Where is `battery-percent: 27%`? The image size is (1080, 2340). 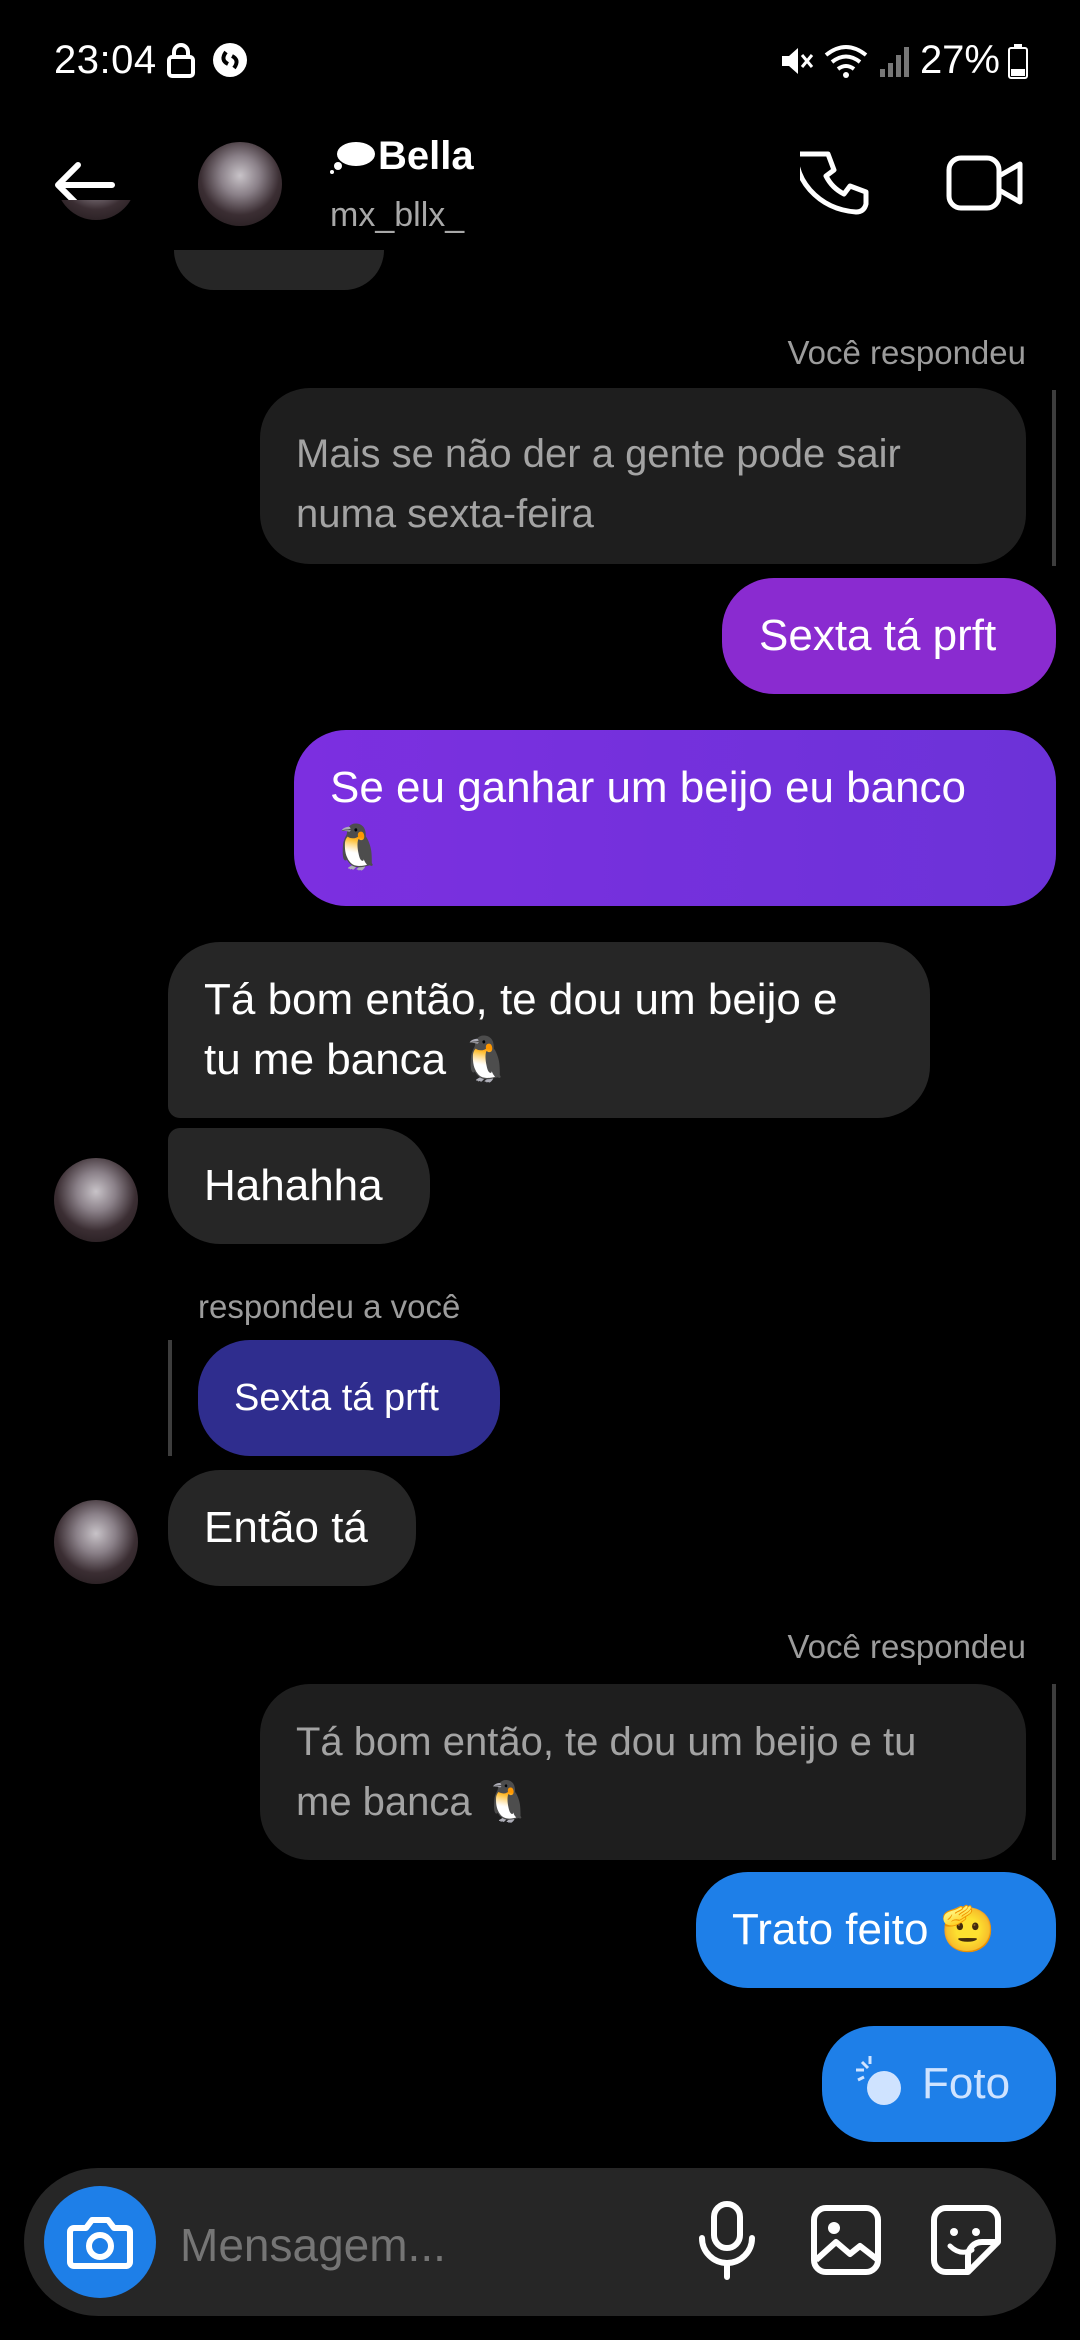 battery-percent: 27% is located at coordinates (959, 60).